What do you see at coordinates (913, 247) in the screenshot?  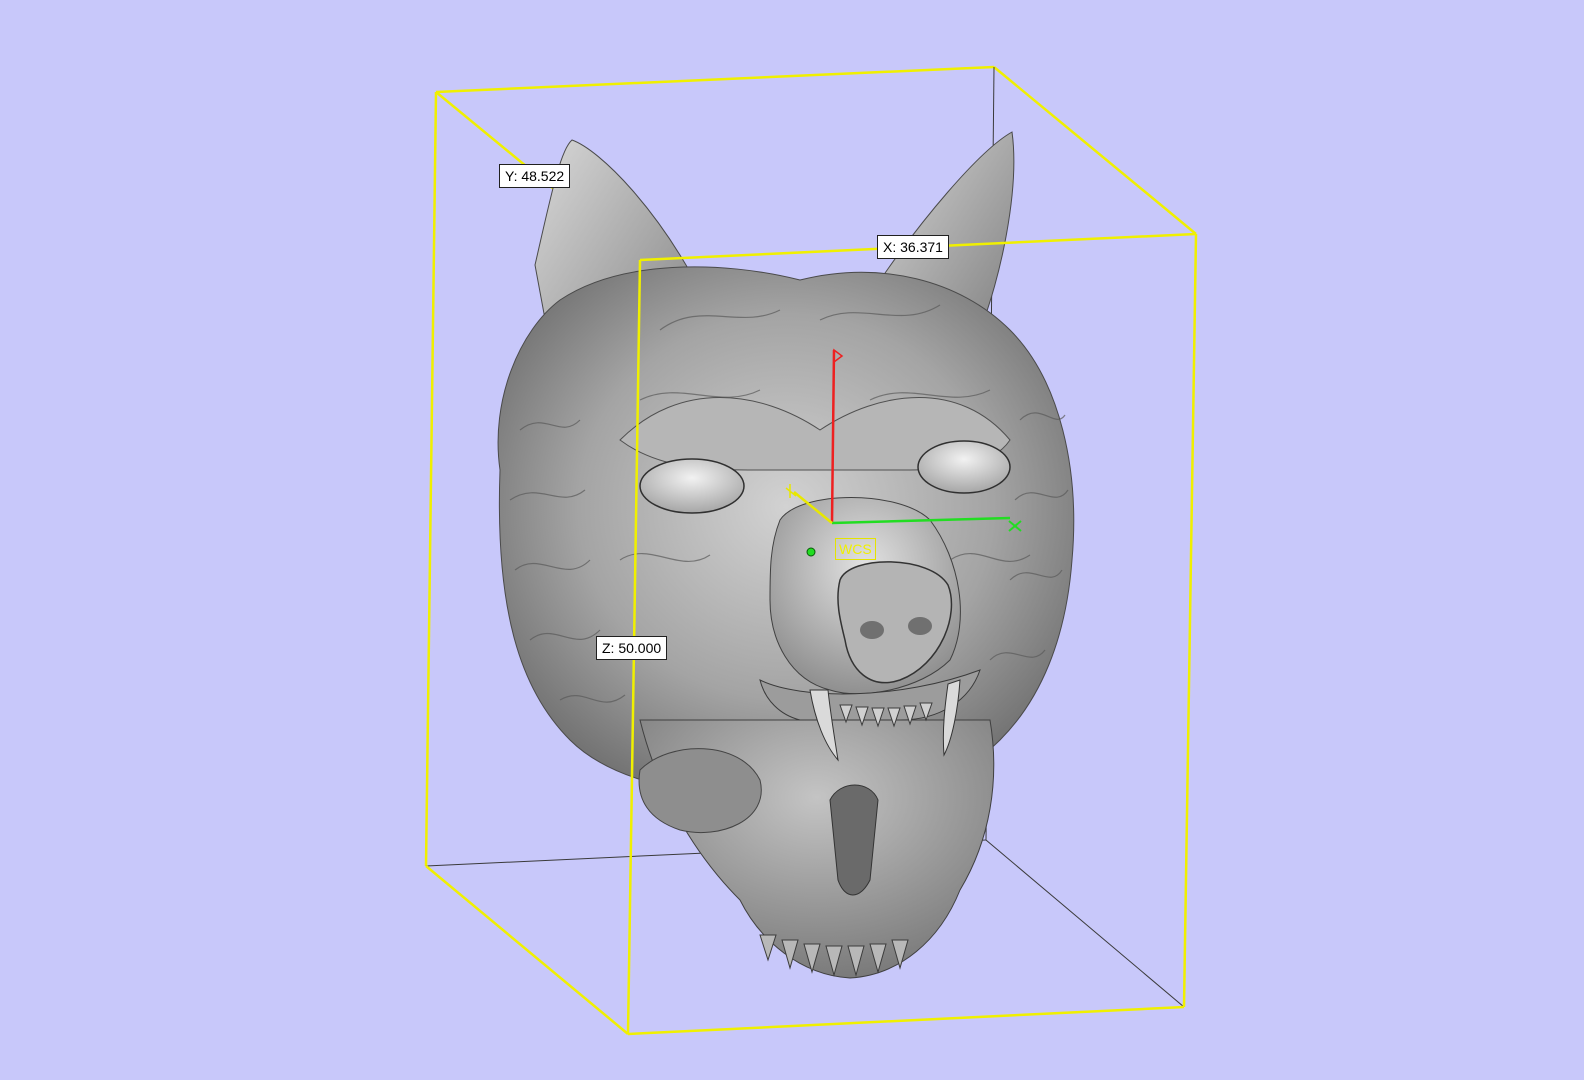 I see `x-dimension-label: X: 36.371` at bounding box center [913, 247].